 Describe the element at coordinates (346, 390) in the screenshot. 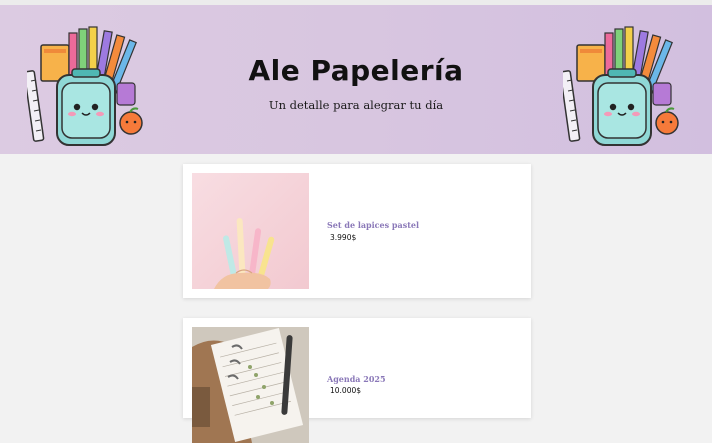

I see `product-price: 10.000$` at that location.